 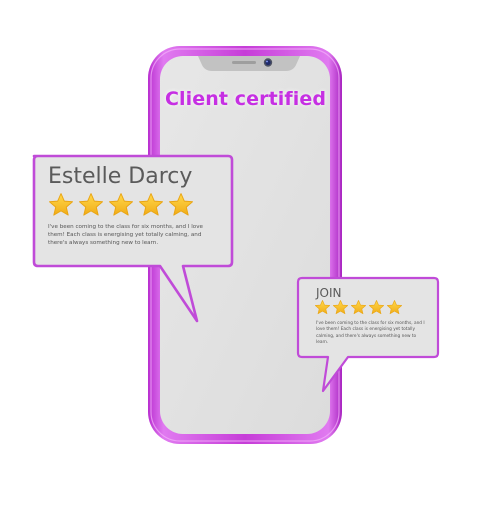 What do you see at coordinates (120, 176) in the screenshot?
I see `reviewer-name: Estelle Darcy` at bounding box center [120, 176].